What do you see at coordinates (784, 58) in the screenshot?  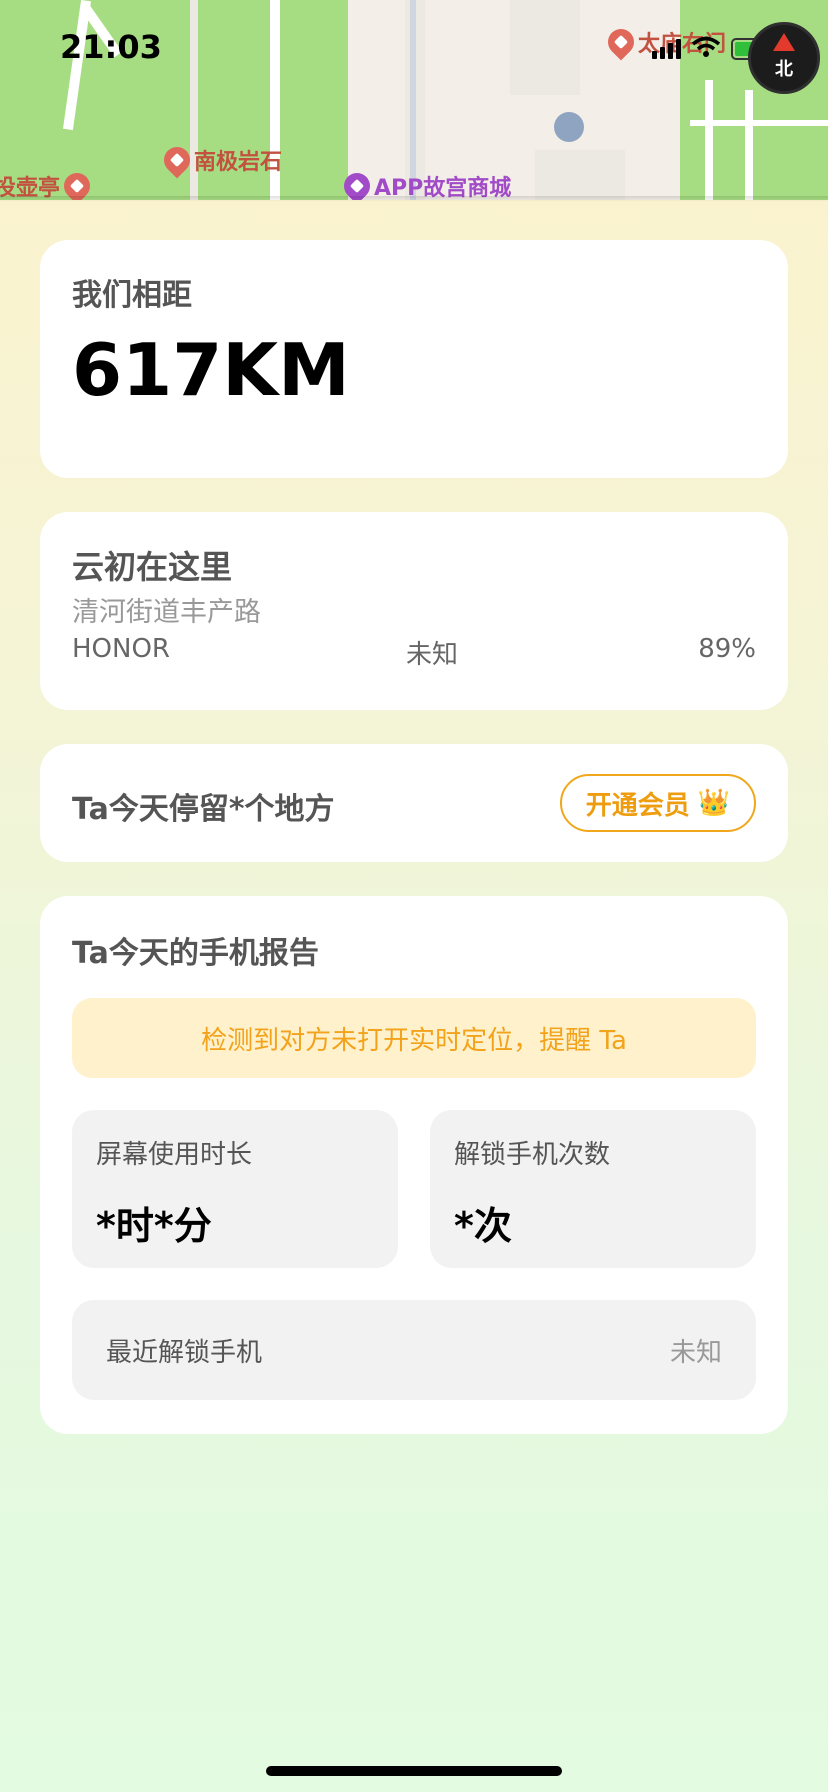 I see `compass-icon: 北` at bounding box center [784, 58].